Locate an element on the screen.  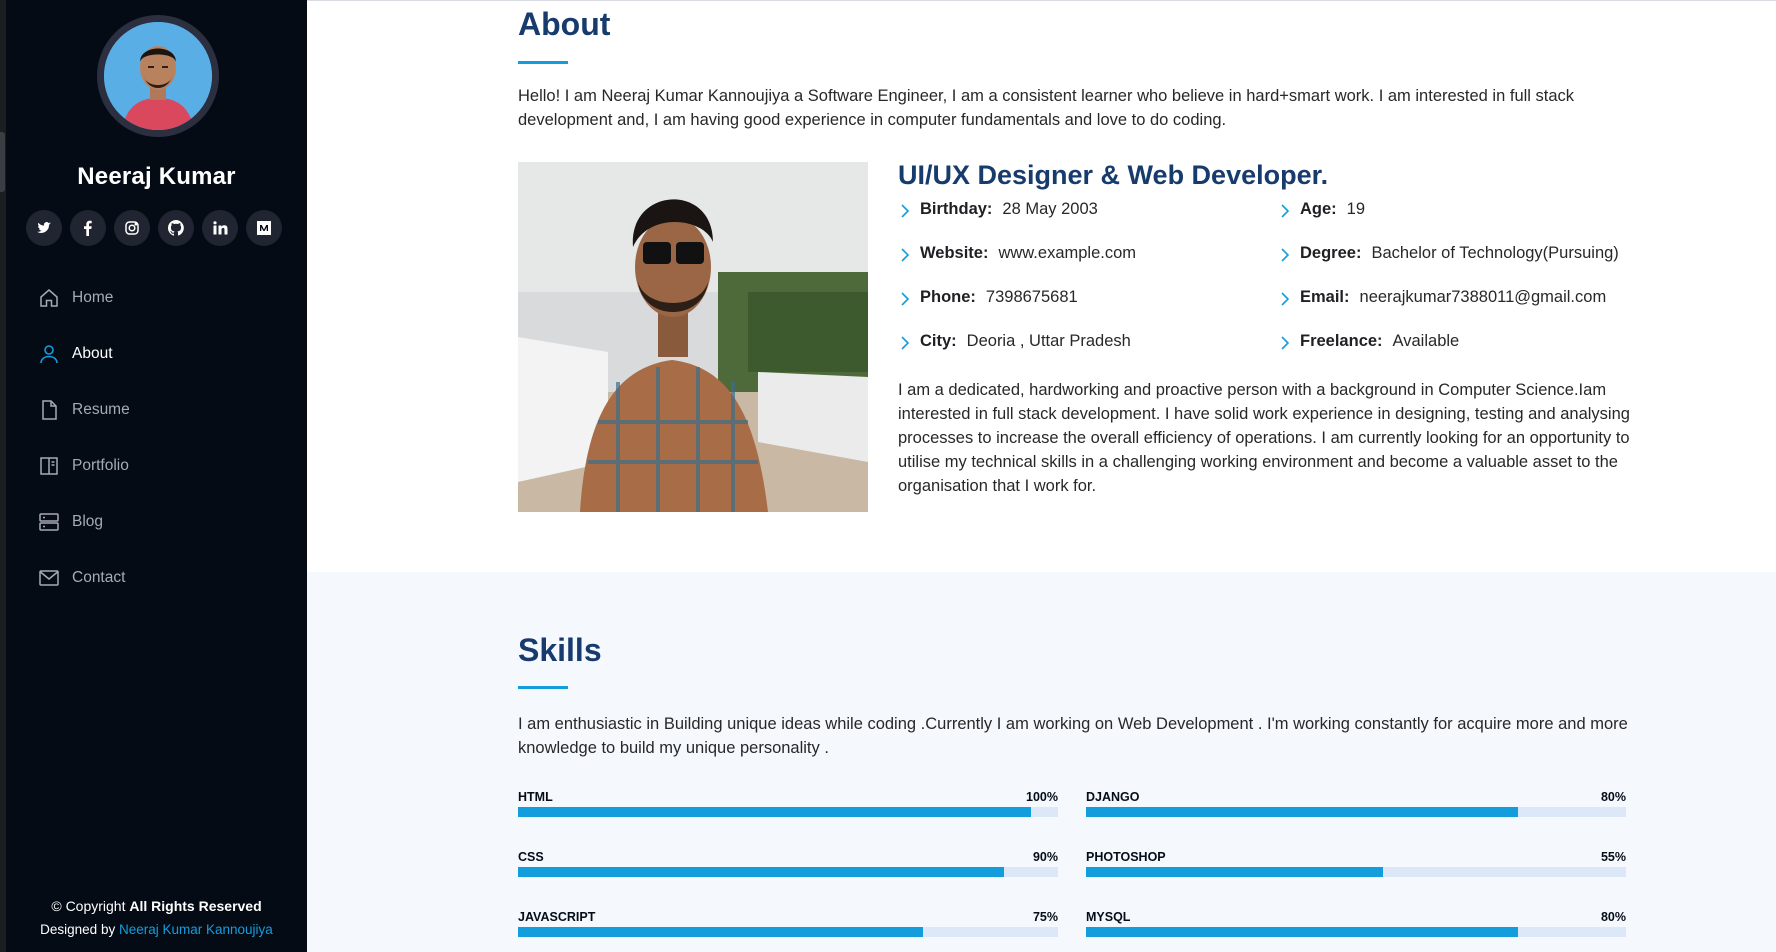
skill-percent: 100% is located at coordinates (1042, 797).